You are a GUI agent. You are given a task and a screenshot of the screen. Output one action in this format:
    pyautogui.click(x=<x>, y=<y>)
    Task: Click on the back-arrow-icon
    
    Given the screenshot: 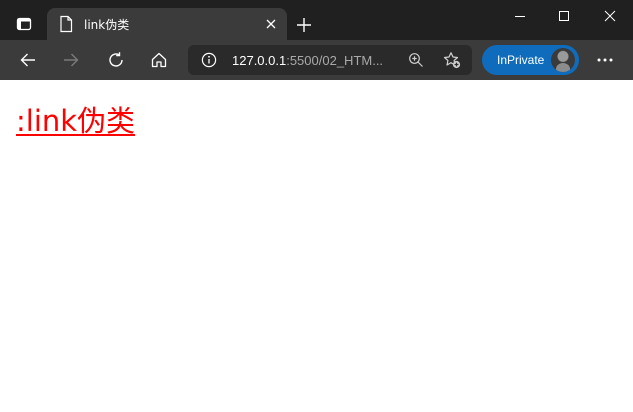 What is the action you would take?
    pyautogui.click(x=27, y=60)
    